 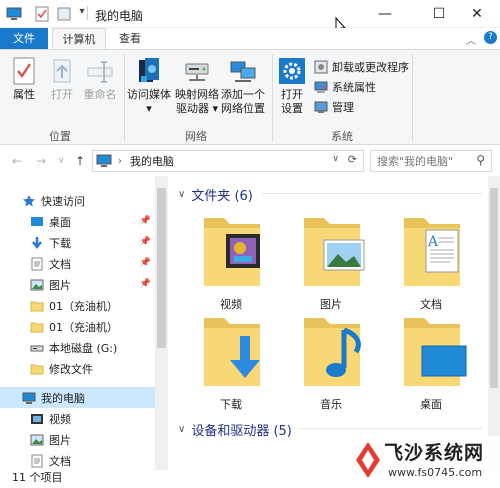 I want to click on minimize-button: —, so click(x=385, y=14).